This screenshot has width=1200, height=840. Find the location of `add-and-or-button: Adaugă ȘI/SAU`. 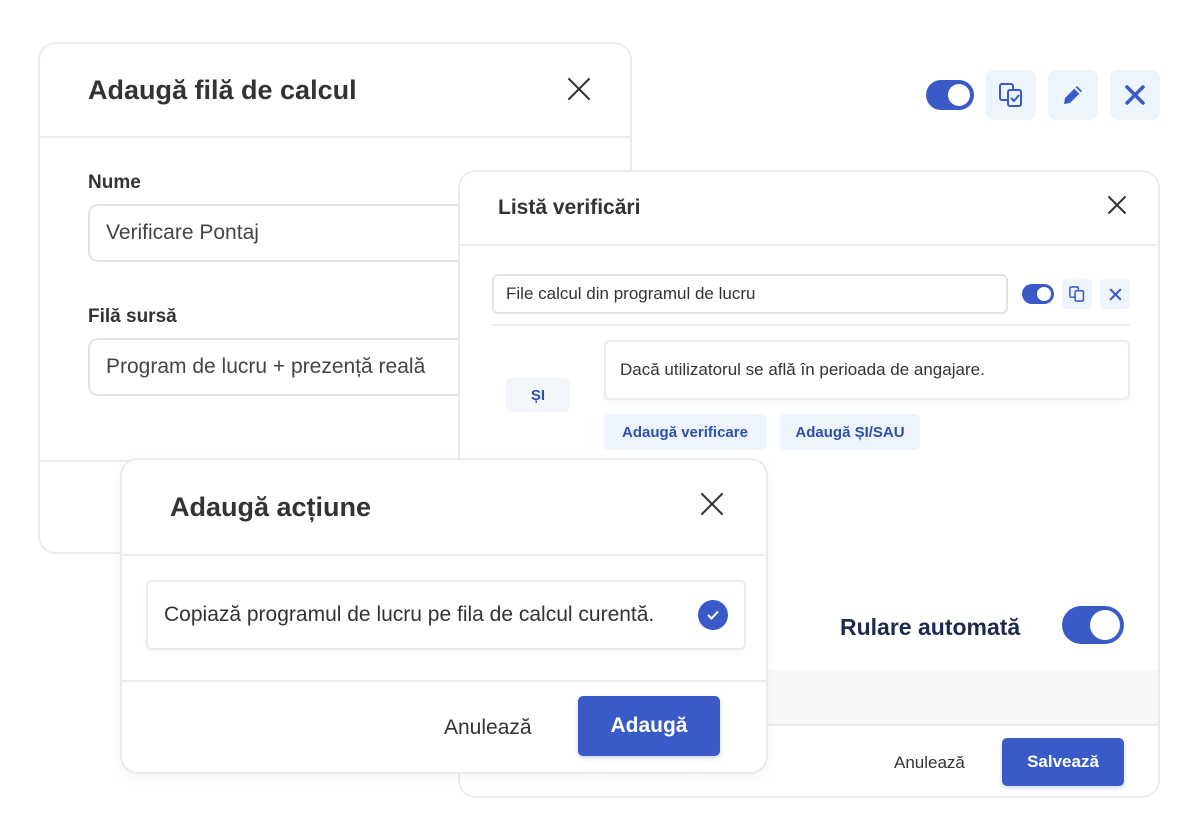

add-and-or-button: Adaugă ȘI/SAU is located at coordinates (850, 432).